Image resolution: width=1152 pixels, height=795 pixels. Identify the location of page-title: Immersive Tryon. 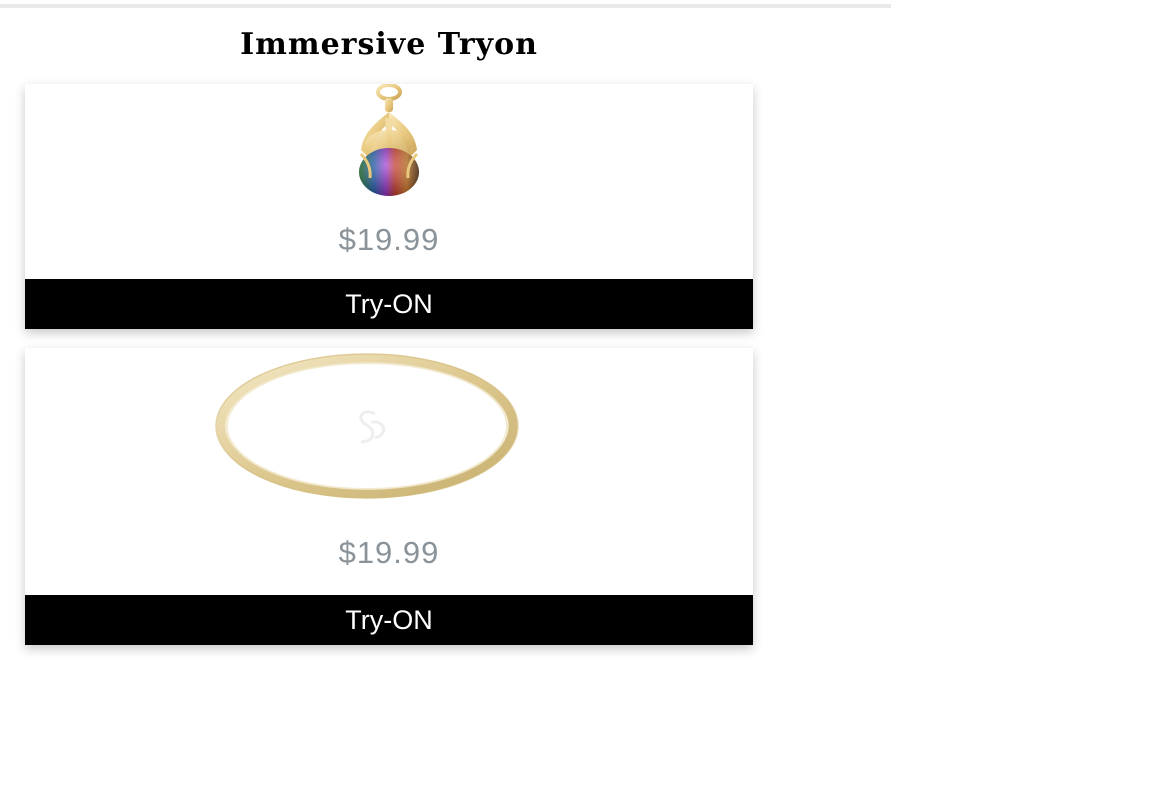
(389, 44).